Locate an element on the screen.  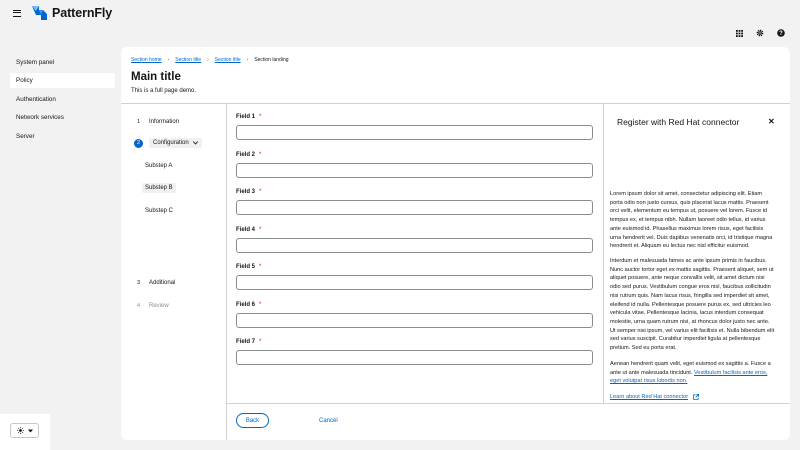
field-2-input is located at coordinates (414, 170).